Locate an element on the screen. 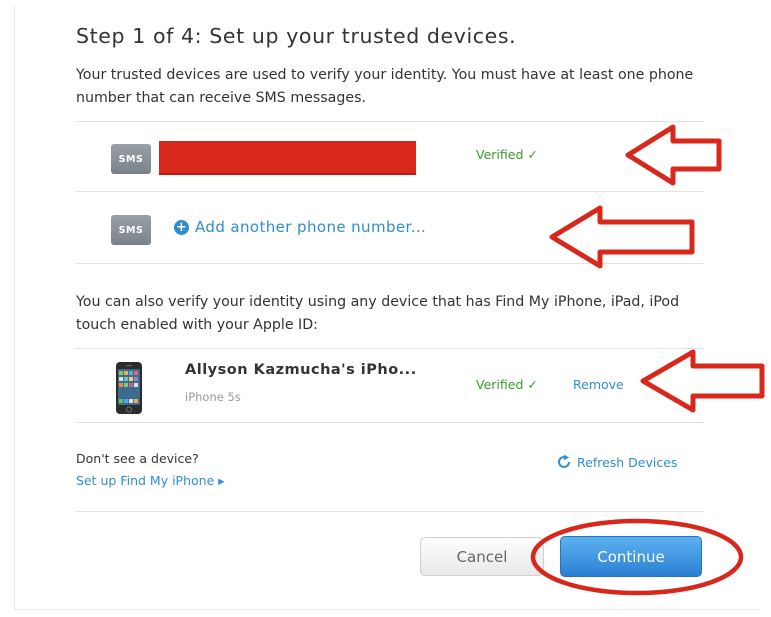  dont-see-device-text: Don't see a device? is located at coordinates (137, 458).